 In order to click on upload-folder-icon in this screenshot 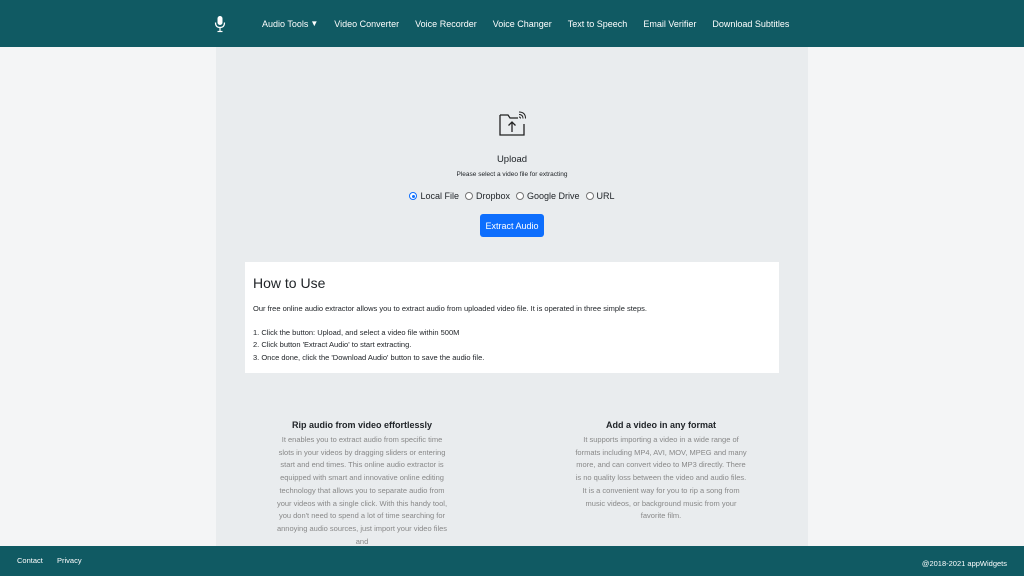, I will do `click(512, 125)`.